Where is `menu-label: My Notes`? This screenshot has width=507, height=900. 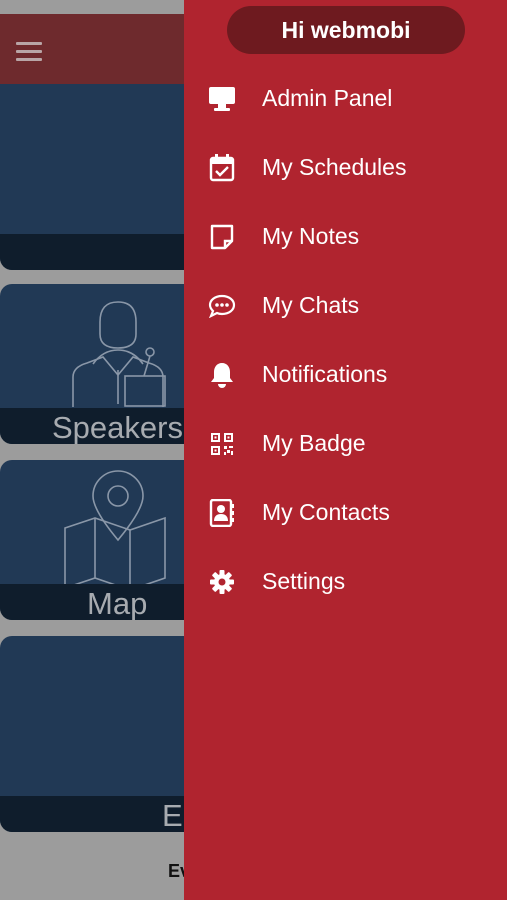 menu-label: My Notes is located at coordinates (311, 236).